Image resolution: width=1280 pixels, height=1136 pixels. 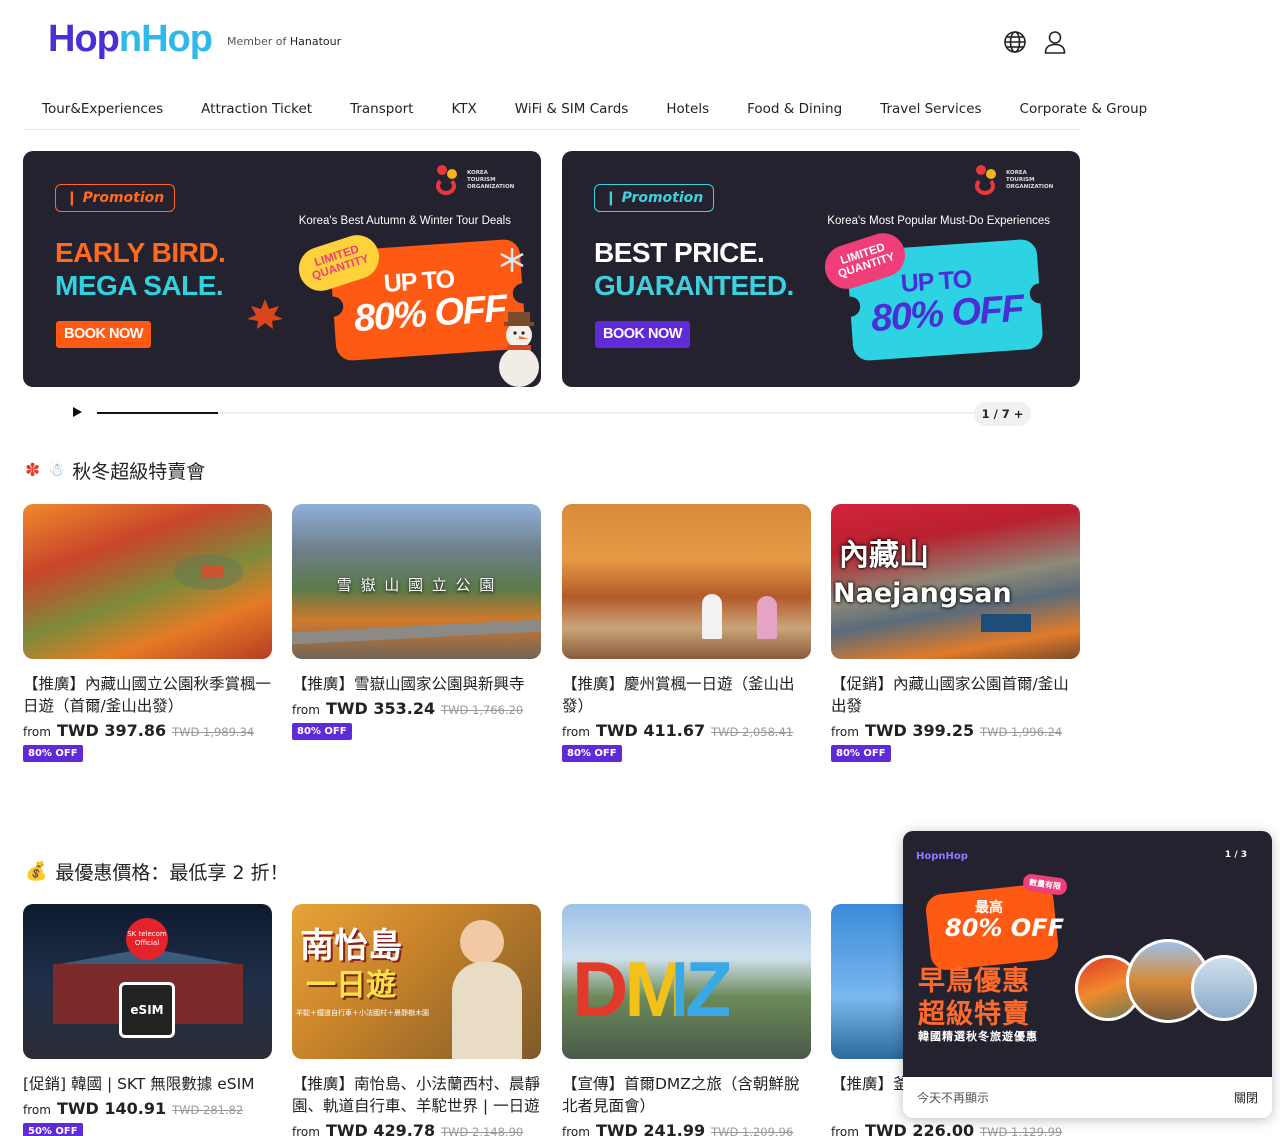 What do you see at coordinates (919, 730) in the screenshot?
I see `product-price: TWD 399.25` at bounding box center [919, 730].